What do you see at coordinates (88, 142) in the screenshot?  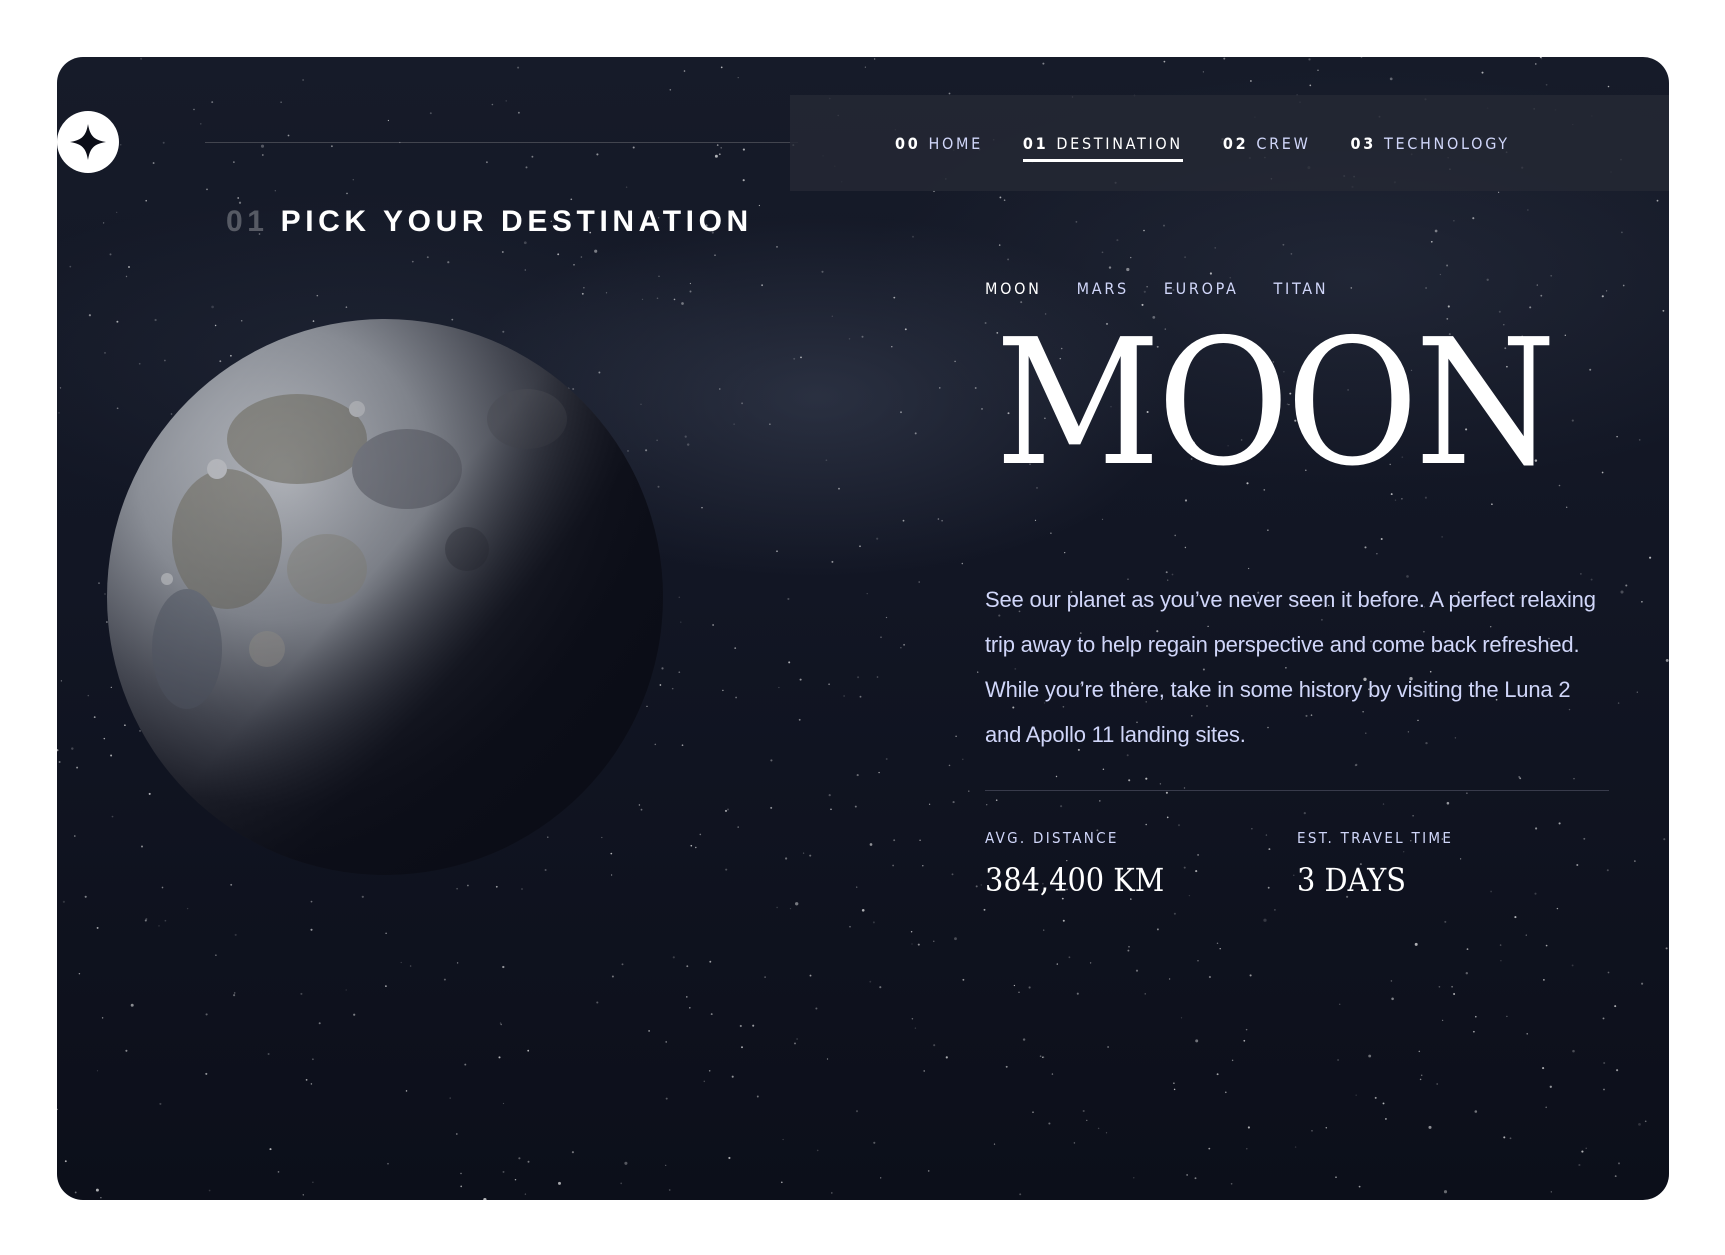 I see `logo-icon` at bounding box center [88, 142].